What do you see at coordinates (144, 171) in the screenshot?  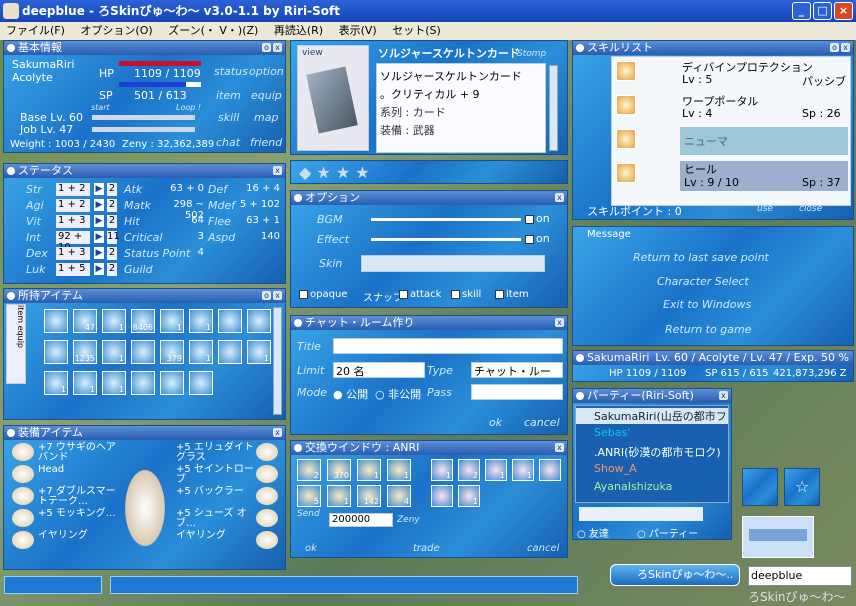 I see `status-header: ステータス x` at bounding box center [144, 171].